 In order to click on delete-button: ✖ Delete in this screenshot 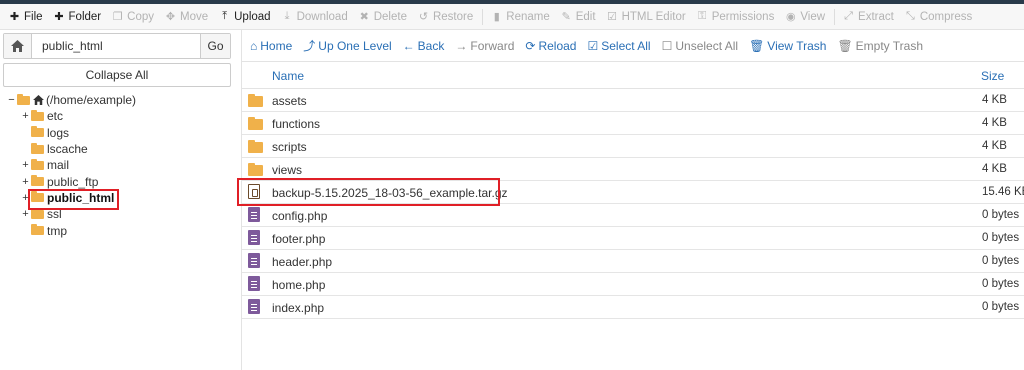, I will do `click(383, 17)`.